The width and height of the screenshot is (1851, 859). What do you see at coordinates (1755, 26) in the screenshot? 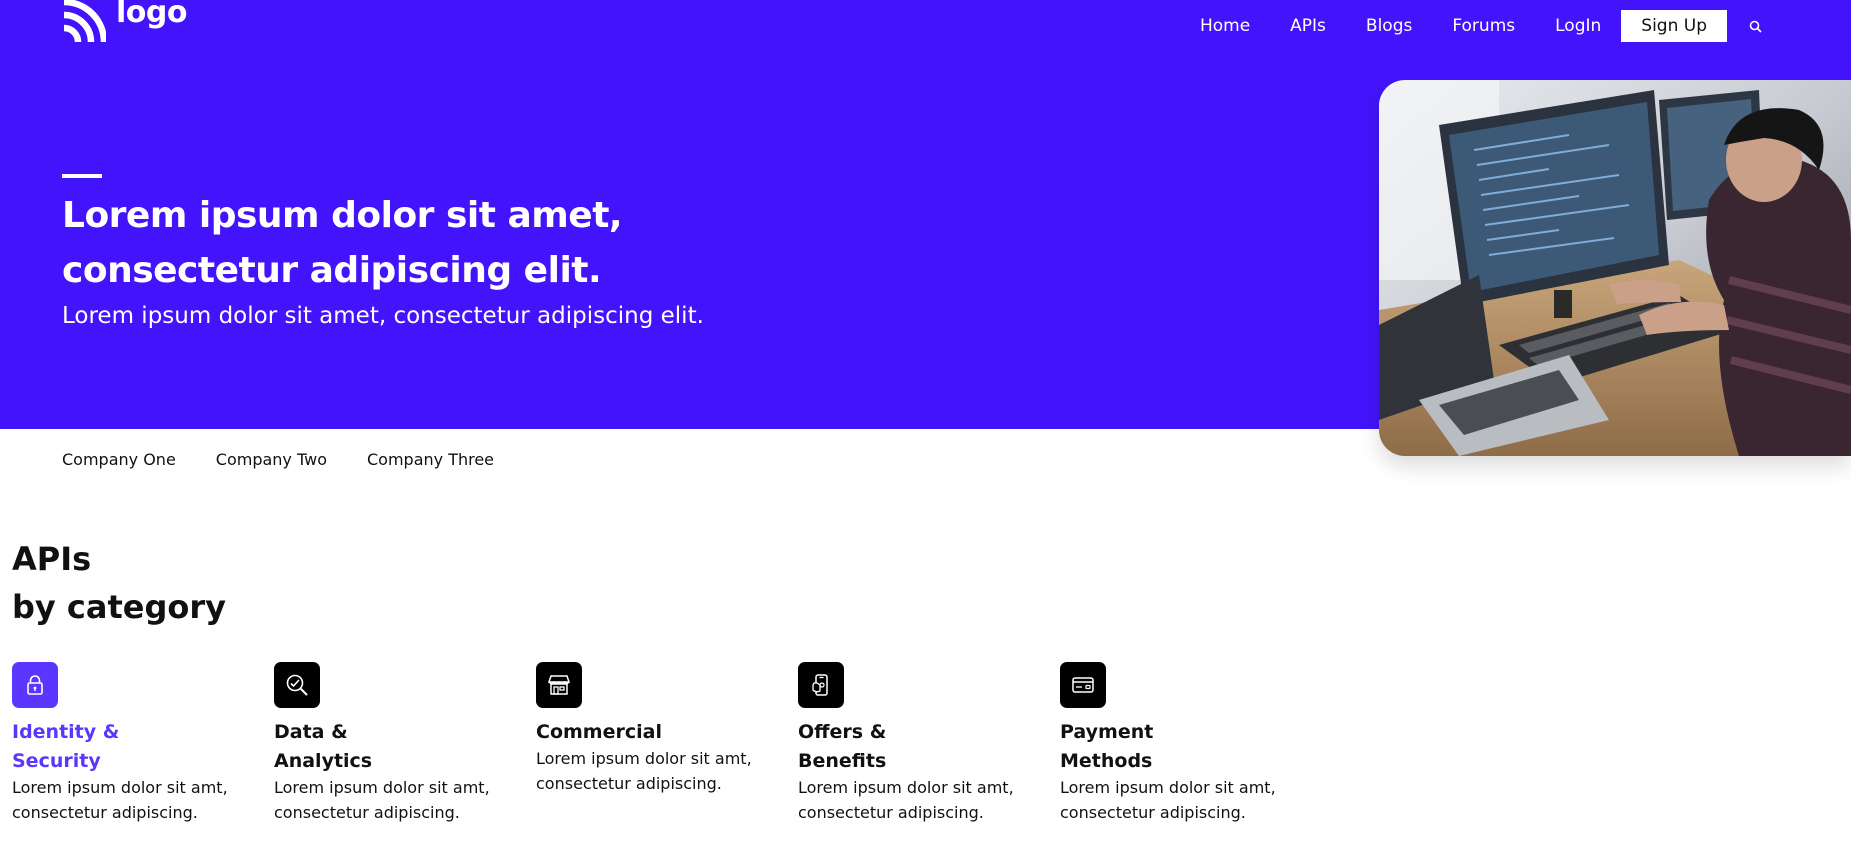
I see `search-icon` at bounding box center [1755, 26].